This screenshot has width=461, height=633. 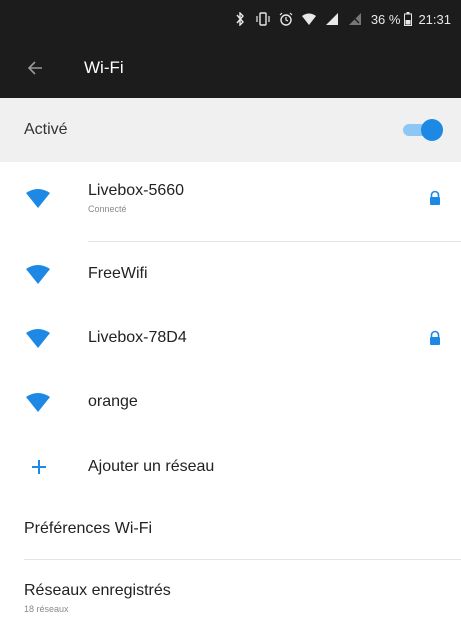 I want to click on wifi-toggle-label: Activé, so click(x=46, y=129).